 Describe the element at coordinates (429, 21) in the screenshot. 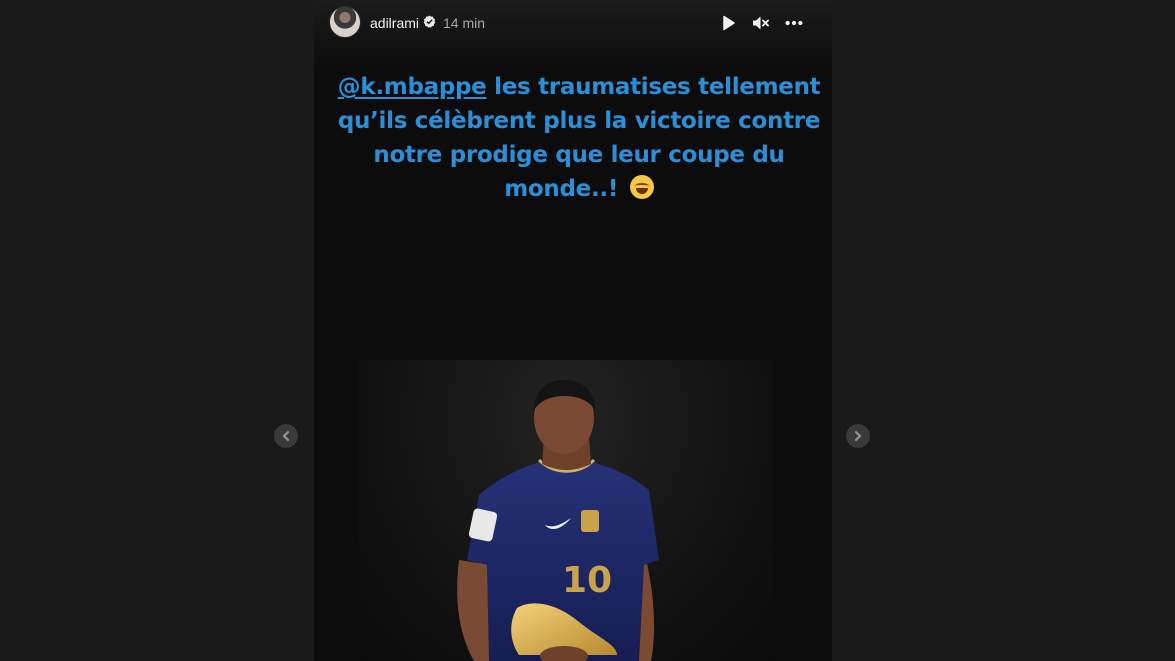

I see `verified-badge-icon` at that location.